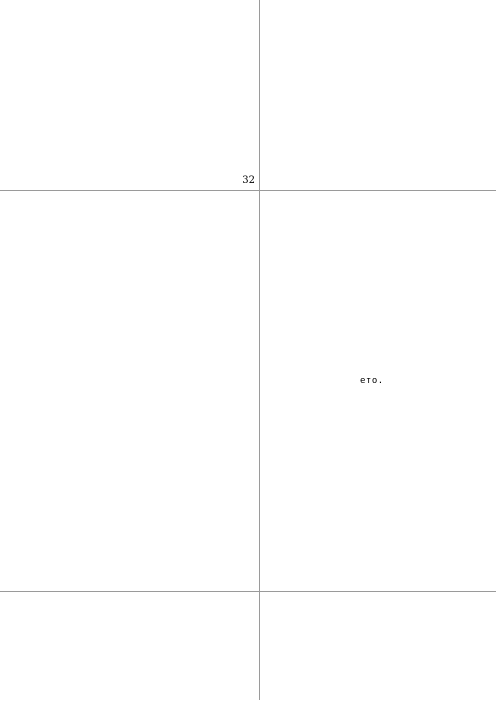  I want to click on text-fragment: ето., so click(372, 381).